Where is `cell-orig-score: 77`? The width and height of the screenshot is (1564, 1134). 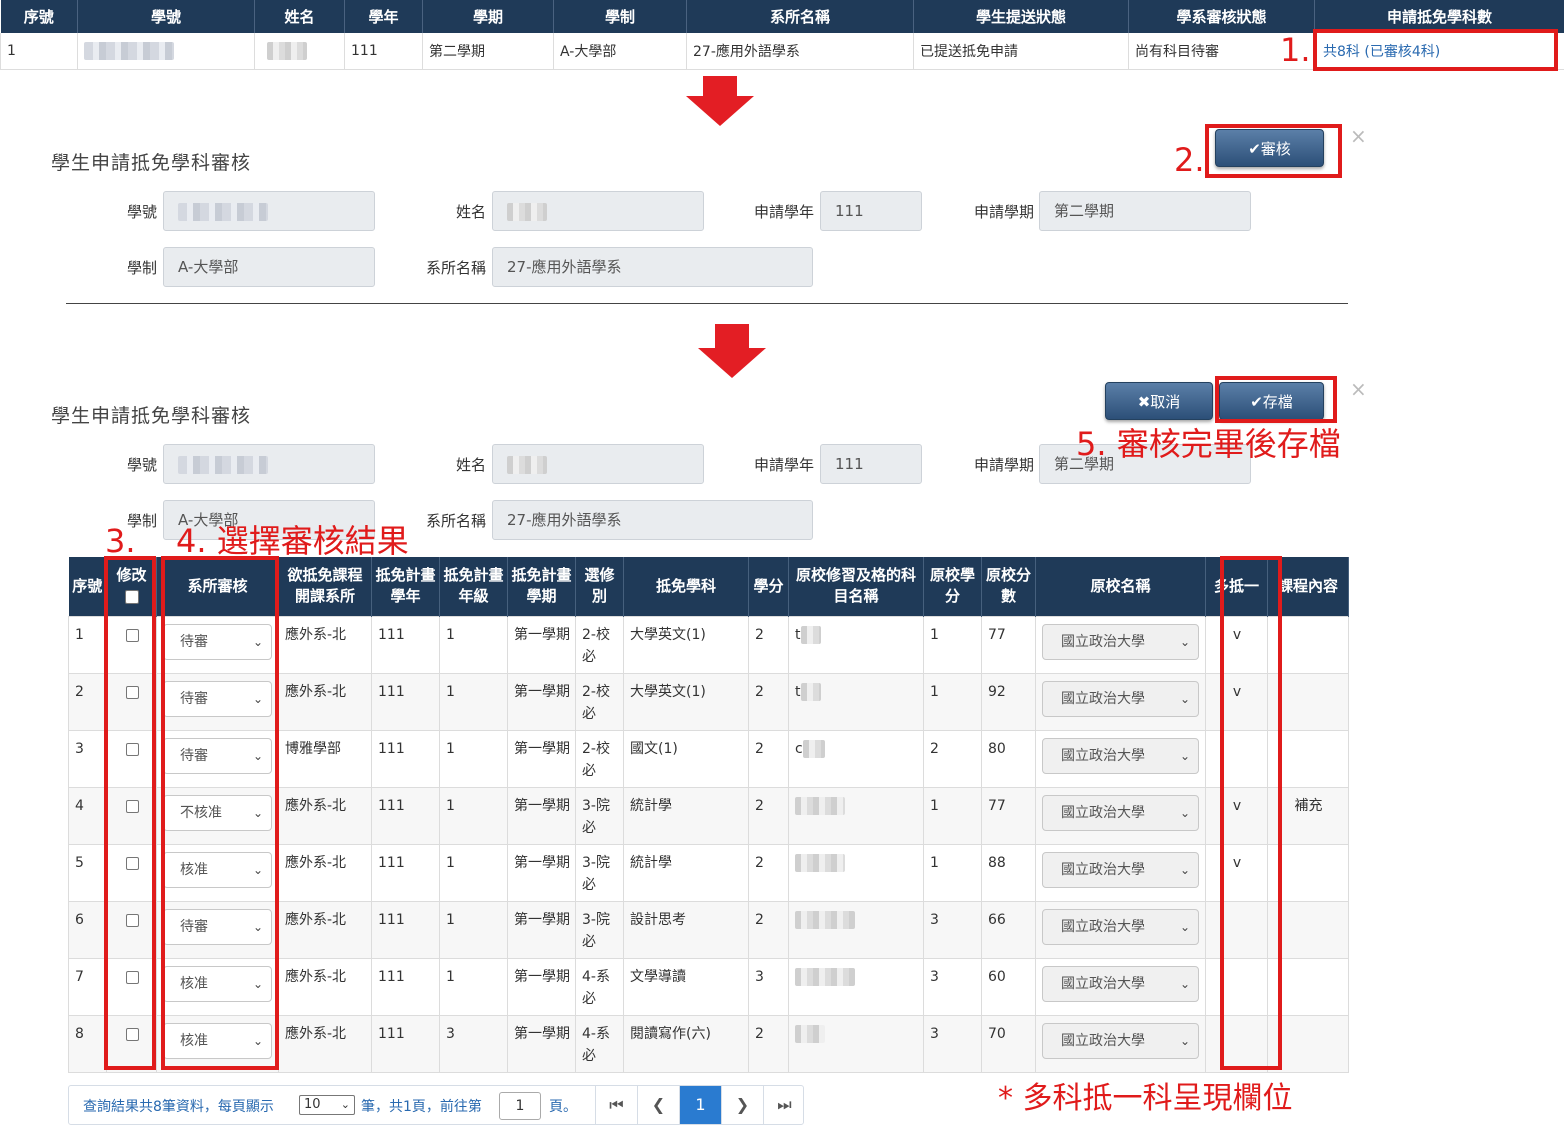
cell-orig-score: 77 is located at coordinates (1008, 644).